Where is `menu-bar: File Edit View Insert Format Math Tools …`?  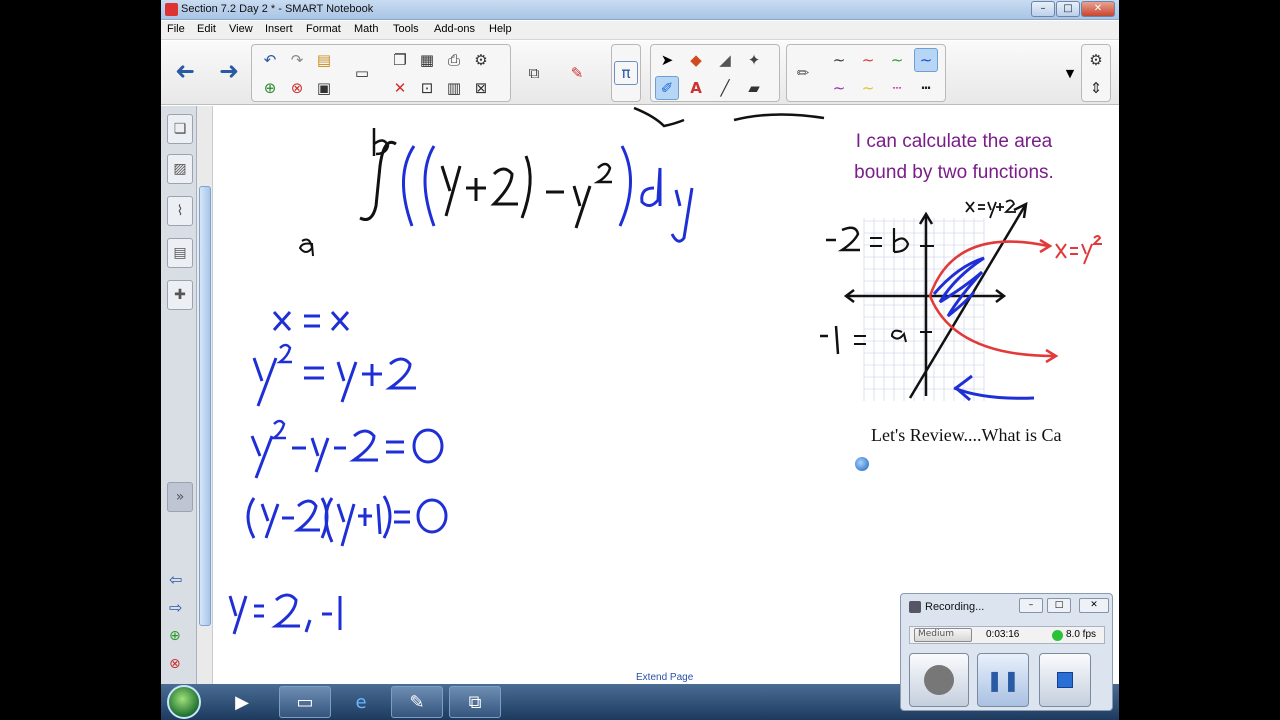 menu-bar: File Edit View Insert Format Math Tools … is located at coordinates (640, 30).